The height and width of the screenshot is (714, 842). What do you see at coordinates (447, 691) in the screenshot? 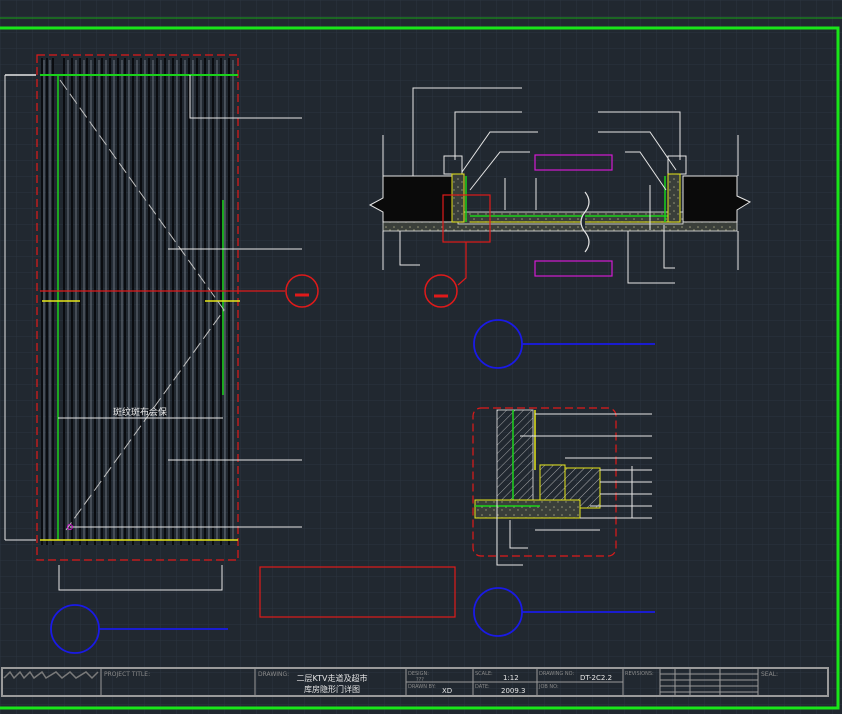
I see `drawn-value: XD` at bounding box center [447, 691].